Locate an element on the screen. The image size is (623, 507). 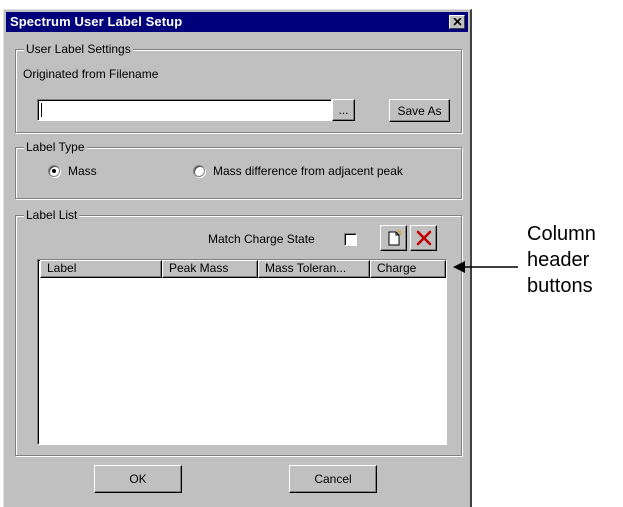
title-bar: Spectrum User Label Setup is located at coordinates (237, 22).